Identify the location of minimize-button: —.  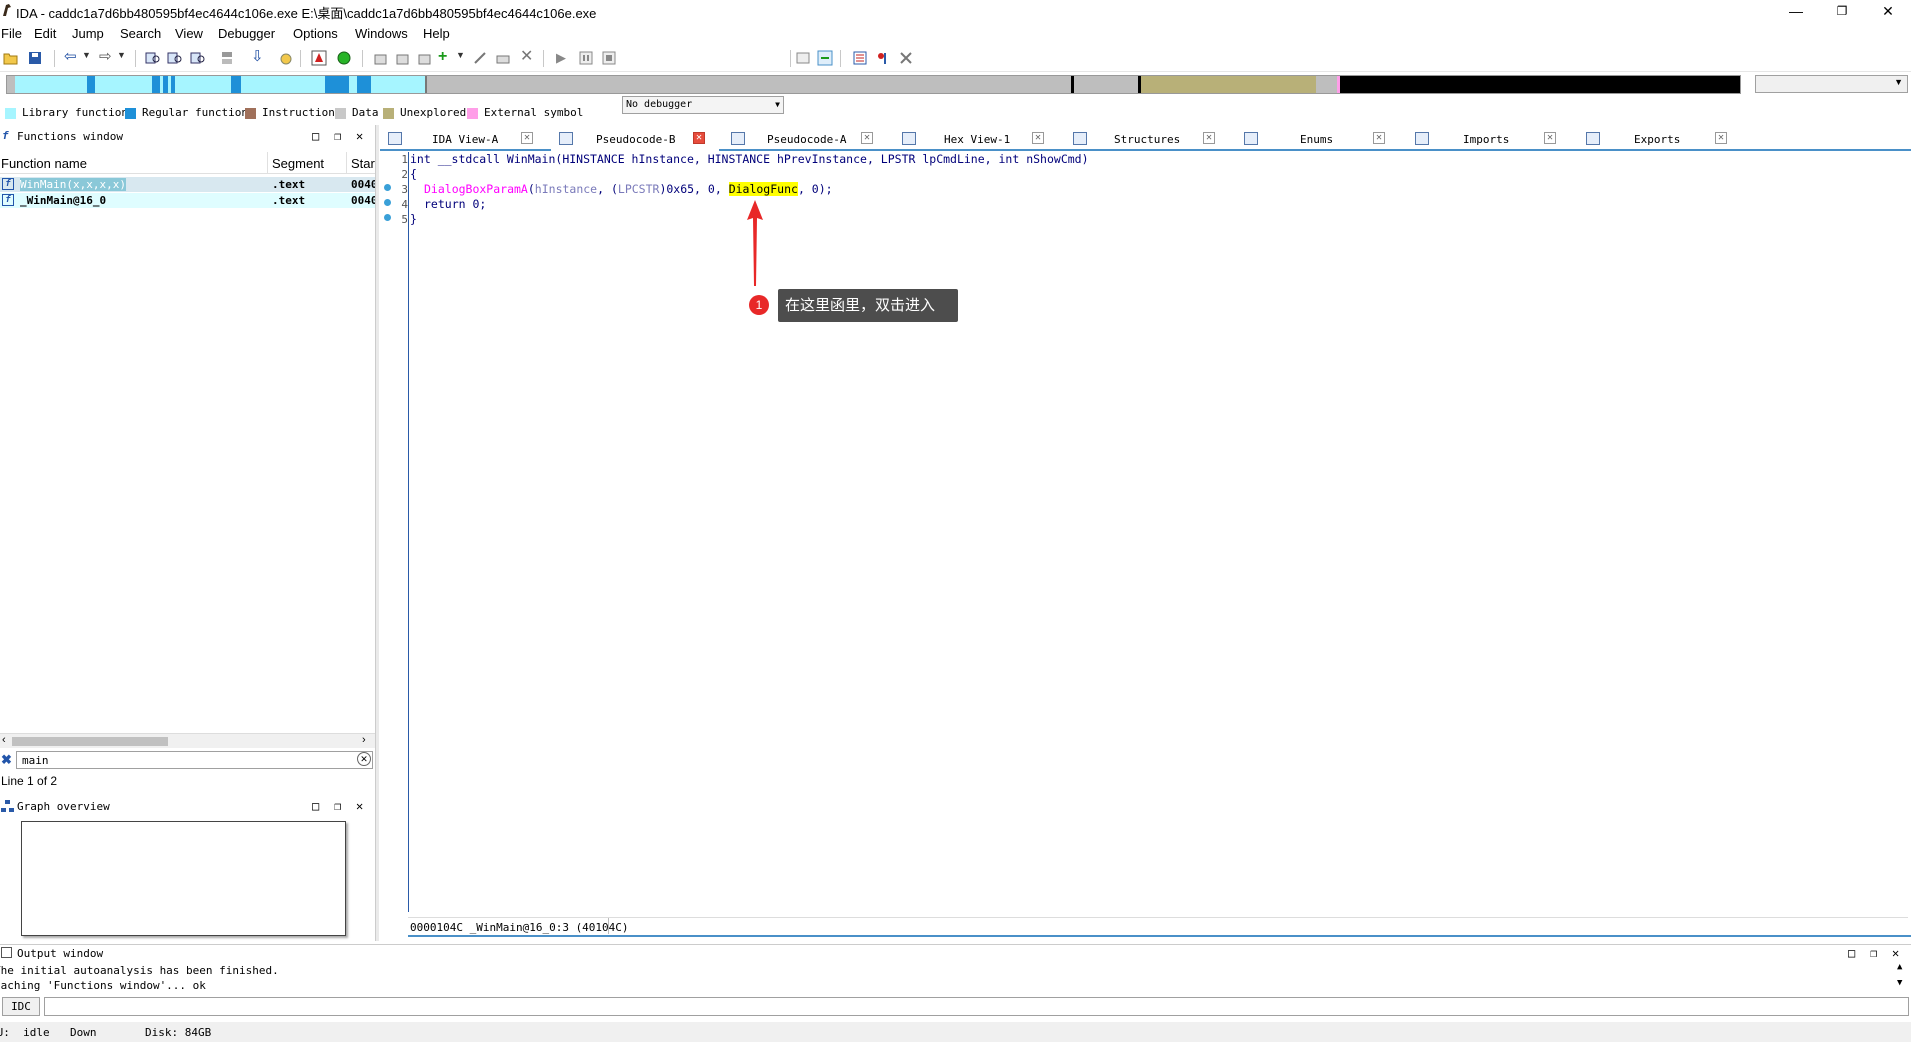
(1796, 11).